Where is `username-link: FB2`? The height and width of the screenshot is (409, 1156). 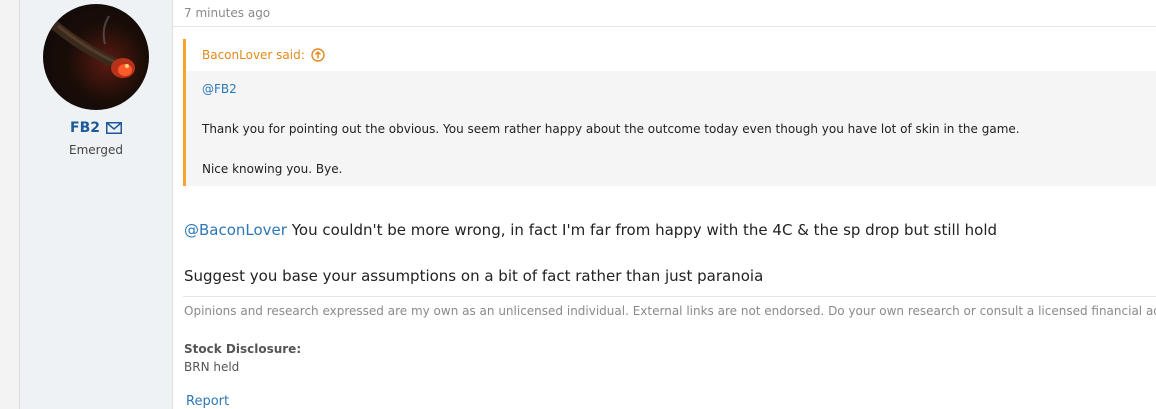
username-link: FB2 is located at coordinates (85, 128).